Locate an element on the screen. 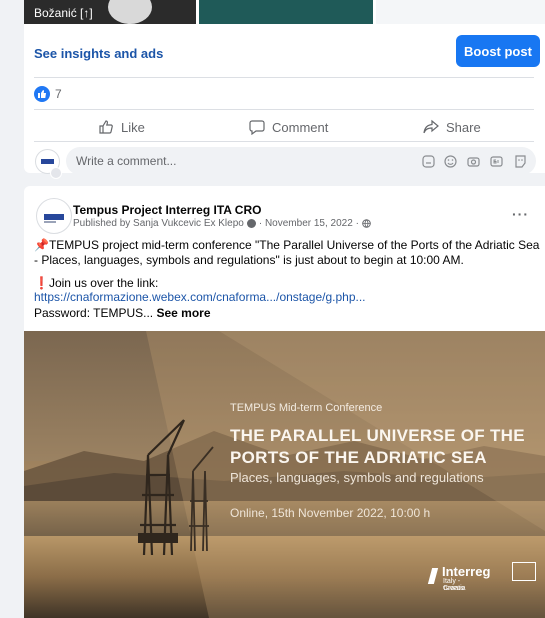  password-line: Password: TEMPUS... See more is located at coordinates (289, 313).